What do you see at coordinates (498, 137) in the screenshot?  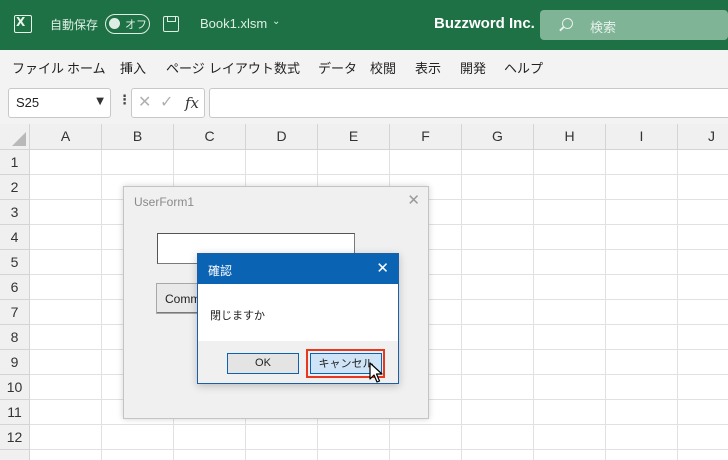 I see `column-header: G` at bounding box center [498, 137].